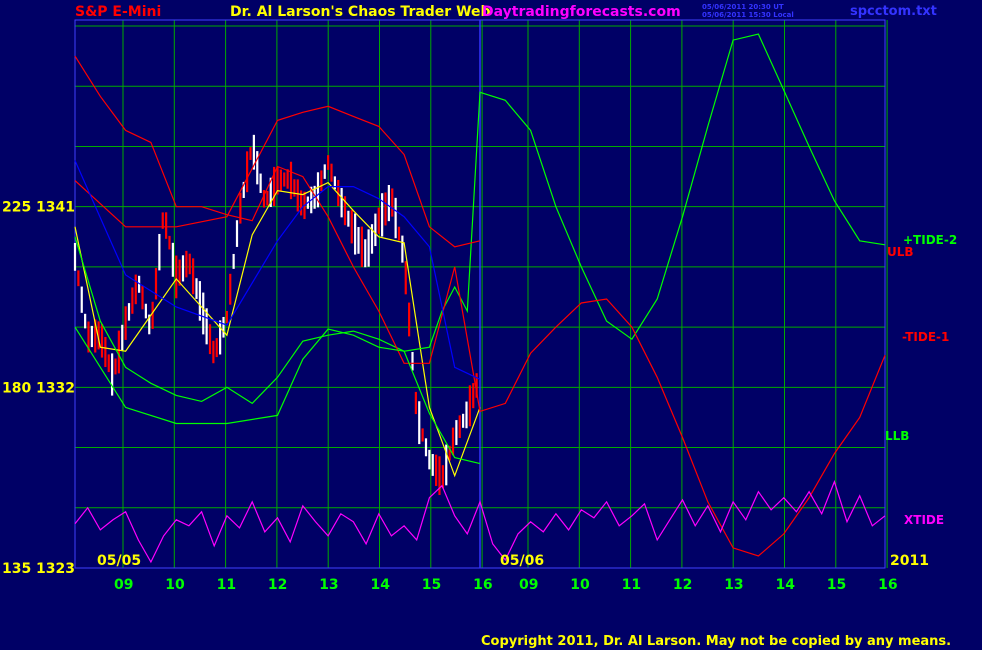 This screenshot has height=650, width=982. Describe the element at coordinates (900, 252) in the screenshot. I see `label-ulb: ULB` at that location.